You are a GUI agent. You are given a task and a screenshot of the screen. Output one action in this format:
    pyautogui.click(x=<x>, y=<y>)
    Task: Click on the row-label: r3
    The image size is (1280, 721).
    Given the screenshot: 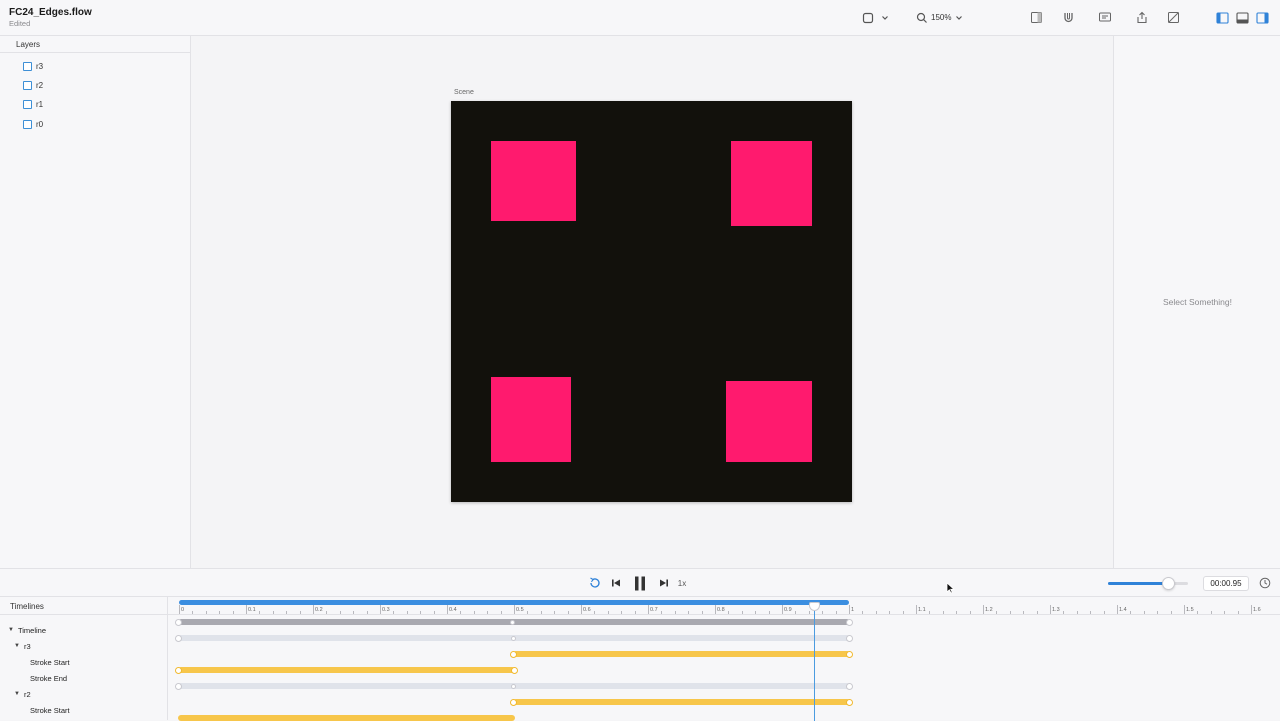 What is the action you would take?
    pyautogui.click(x=27, y=646)
    